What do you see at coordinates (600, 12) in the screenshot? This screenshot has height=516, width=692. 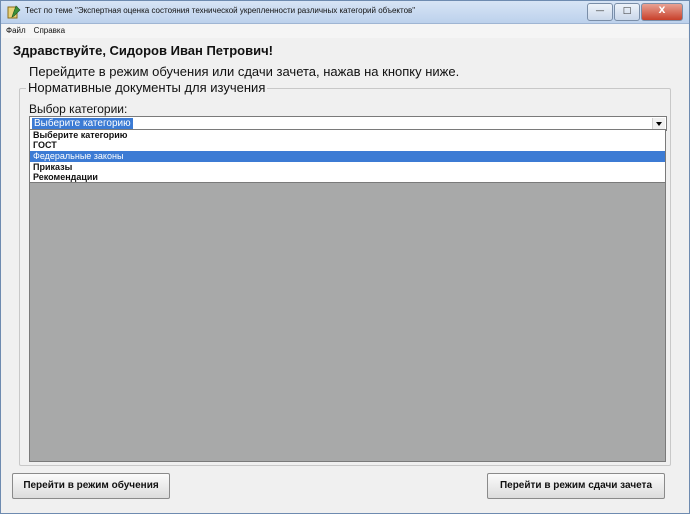 I see `minimize-button: —` at bounding box center [600, 12].